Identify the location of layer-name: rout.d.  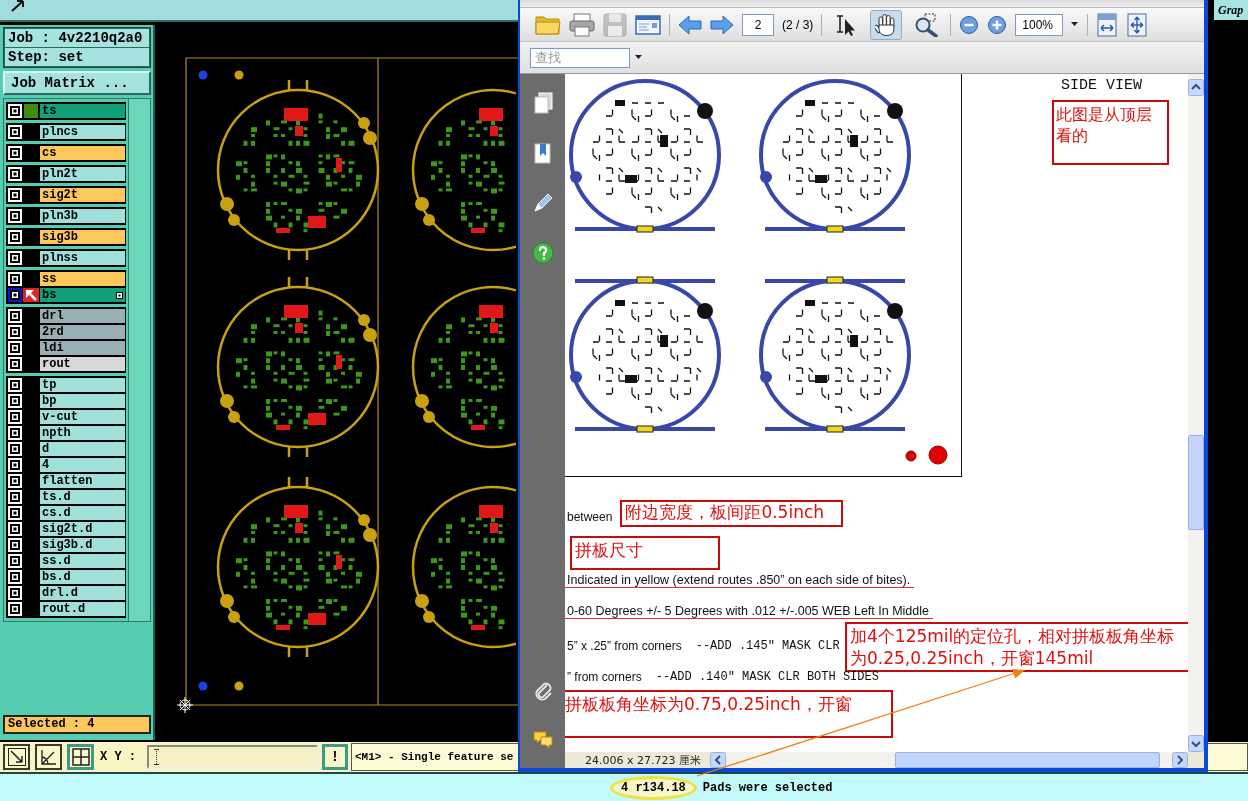
(82, 609).